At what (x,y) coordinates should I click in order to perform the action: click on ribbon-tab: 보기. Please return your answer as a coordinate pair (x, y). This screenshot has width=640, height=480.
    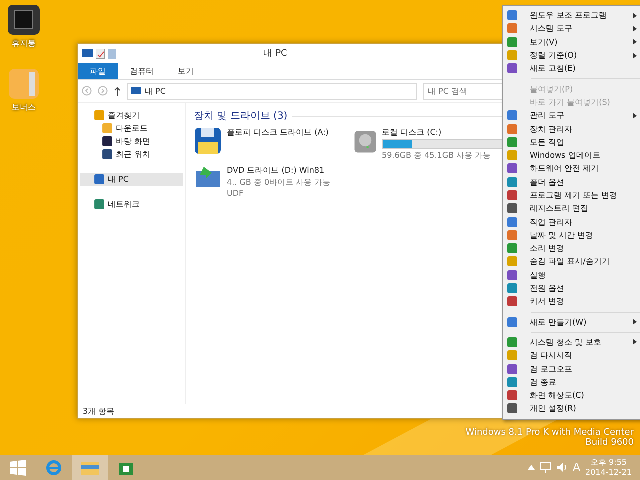
    Looking at the image, I should click on (186, 71).